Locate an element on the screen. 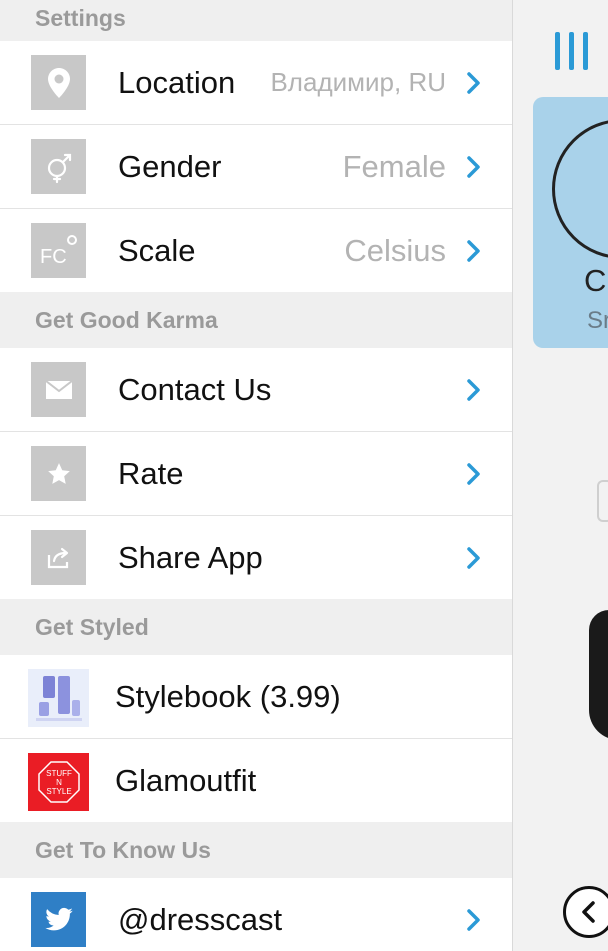  profile-card: C Sr is located at coordinates (570, 222).